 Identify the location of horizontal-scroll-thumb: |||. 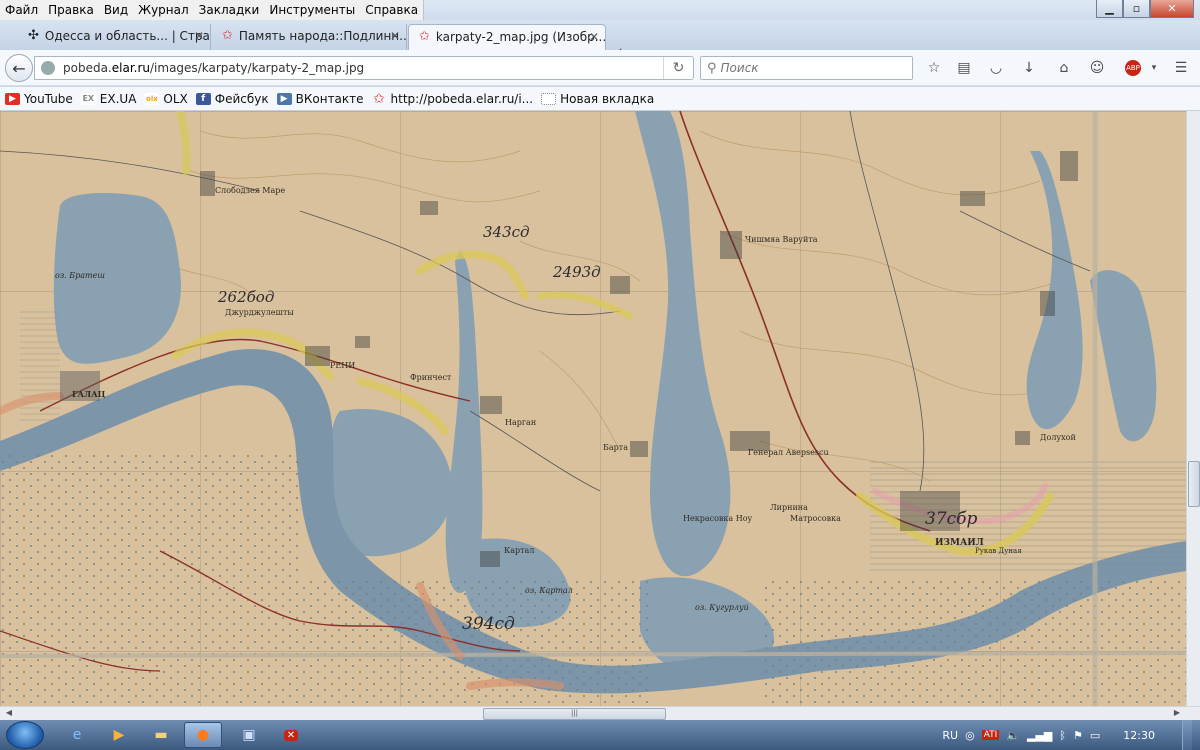
(574, 714).